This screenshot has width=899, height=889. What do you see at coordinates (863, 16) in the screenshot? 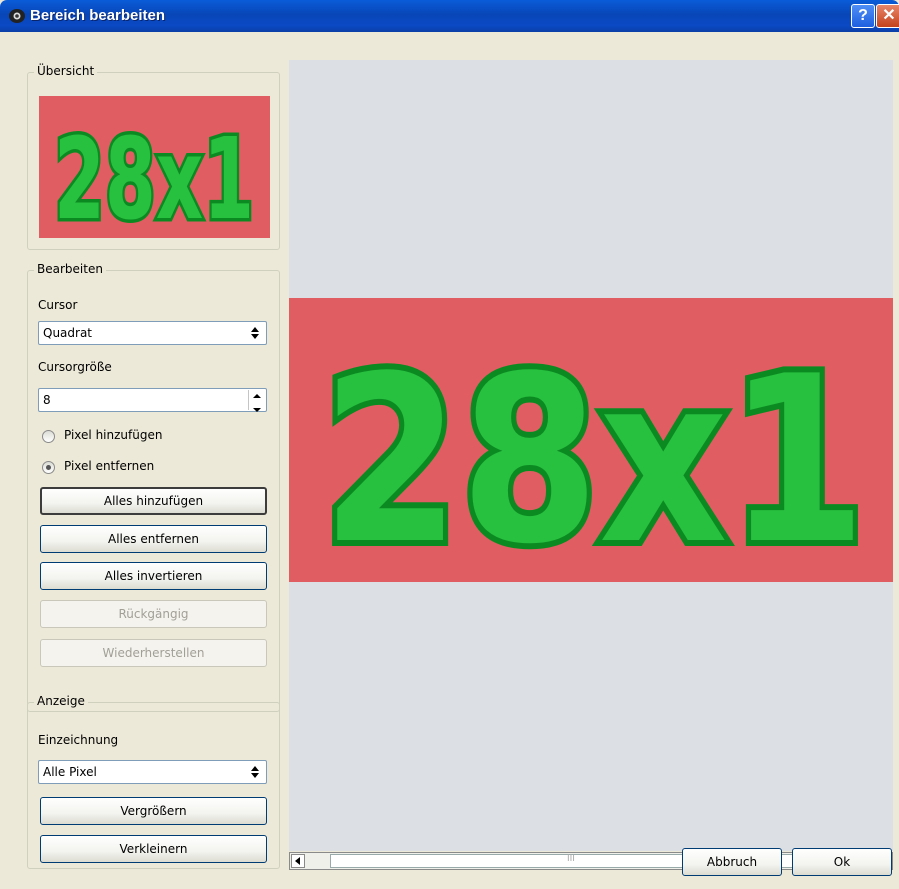
I see `help-button: ?` at bounding box center [863, 16].